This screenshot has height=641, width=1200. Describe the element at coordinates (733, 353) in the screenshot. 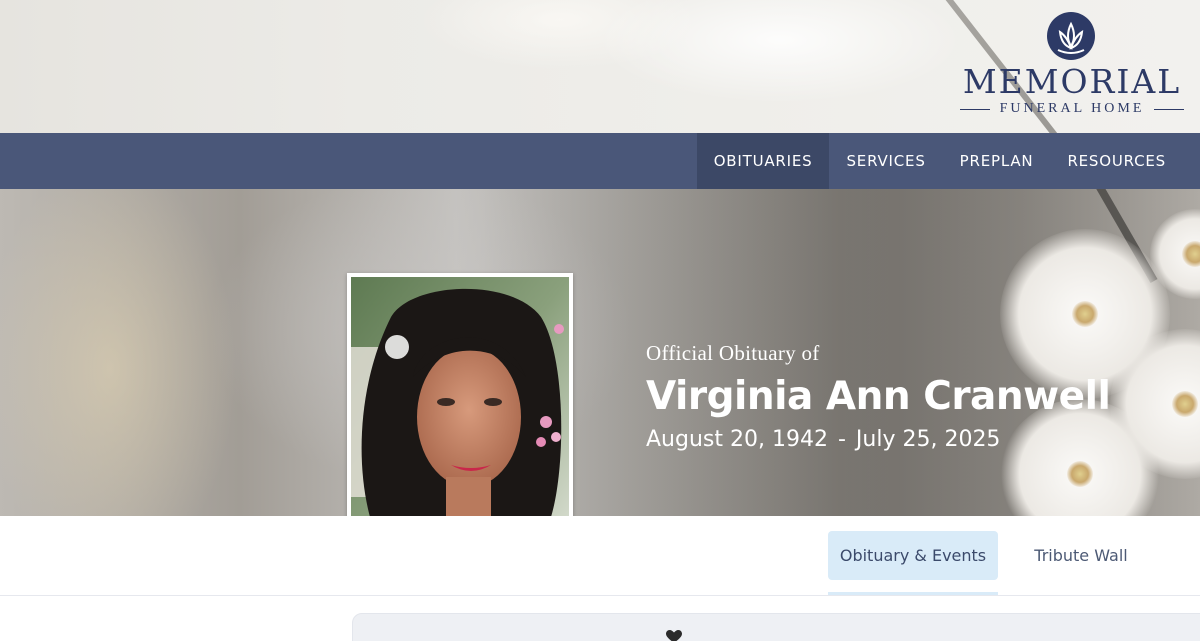

I see `obituary-label: Official Obituary of` at that location.